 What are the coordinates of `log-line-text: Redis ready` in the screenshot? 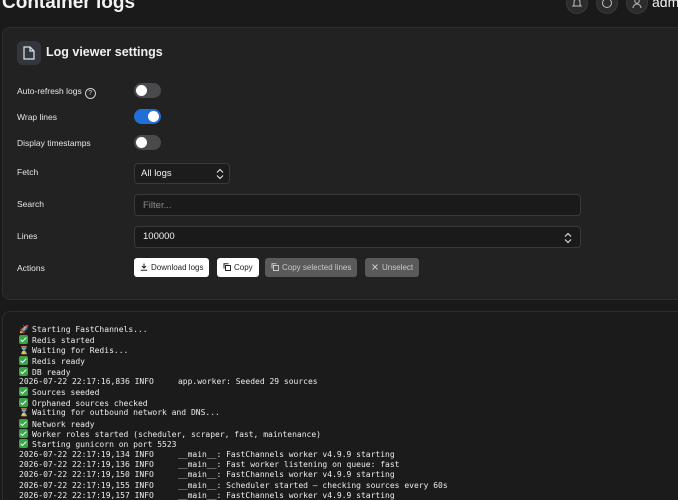 It's located at (58, 362).